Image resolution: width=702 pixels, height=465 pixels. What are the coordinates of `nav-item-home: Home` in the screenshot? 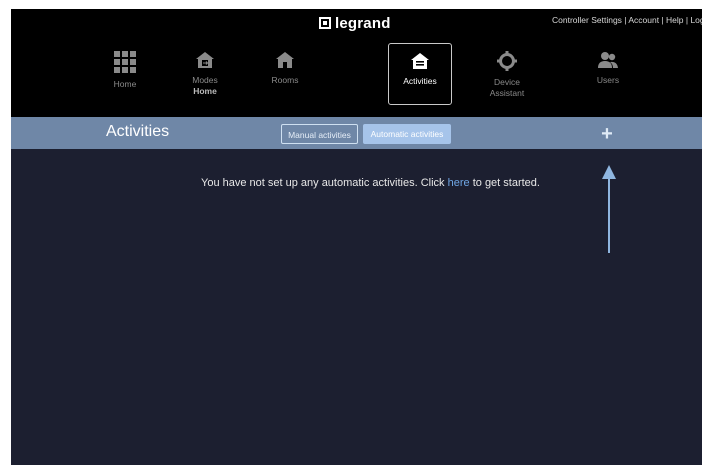 It's located at (125, 74).